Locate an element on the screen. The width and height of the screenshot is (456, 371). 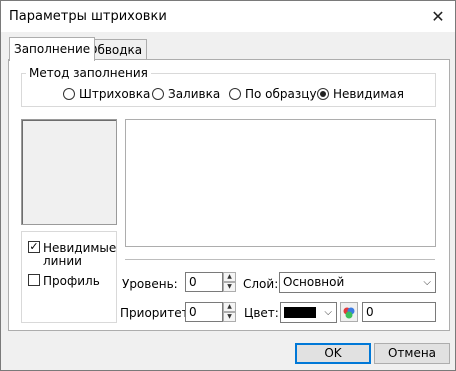
profile-checkbox is located at coordinates (34, 280).